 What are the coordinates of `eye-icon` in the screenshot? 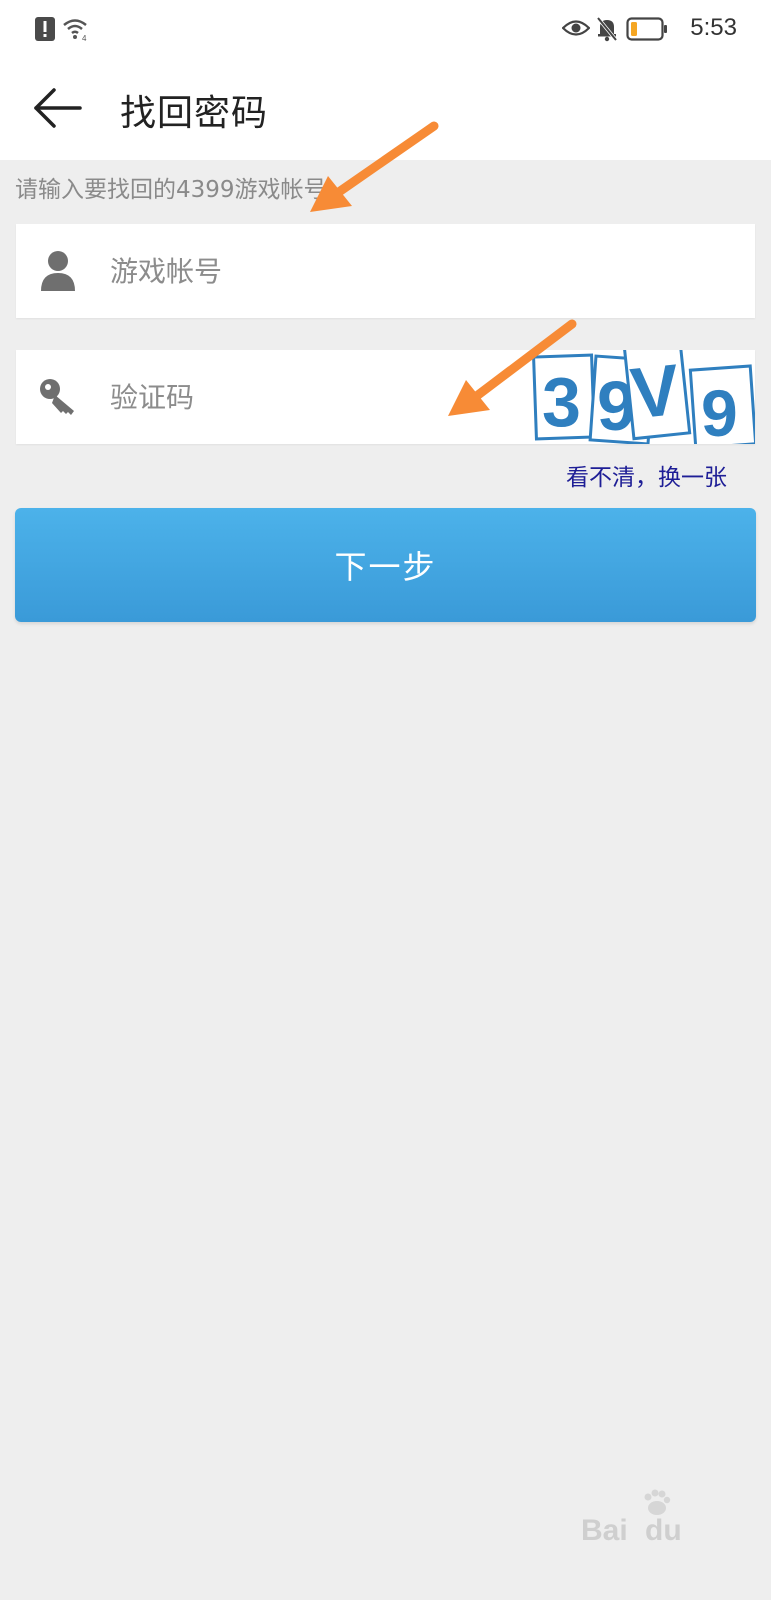 It's located at (576, 28).